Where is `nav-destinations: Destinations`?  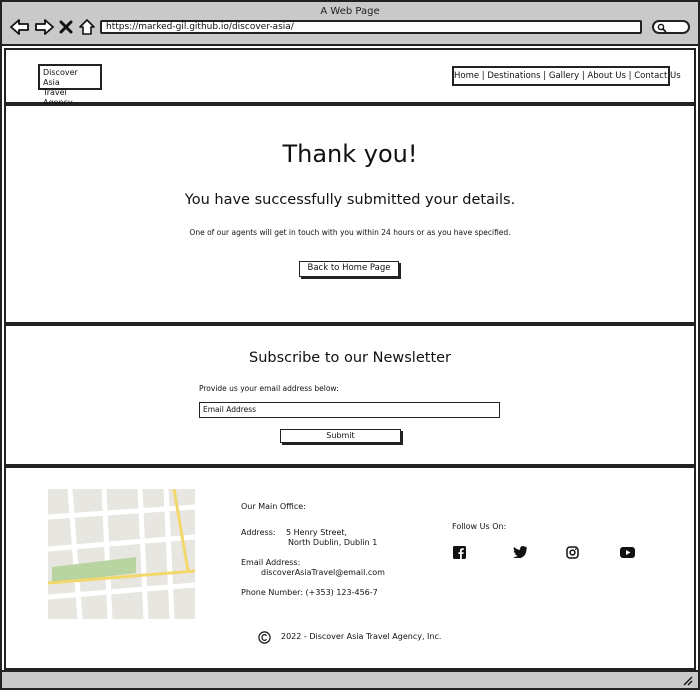
nav-destinations: Destinations is located at coordinates (513, 76).